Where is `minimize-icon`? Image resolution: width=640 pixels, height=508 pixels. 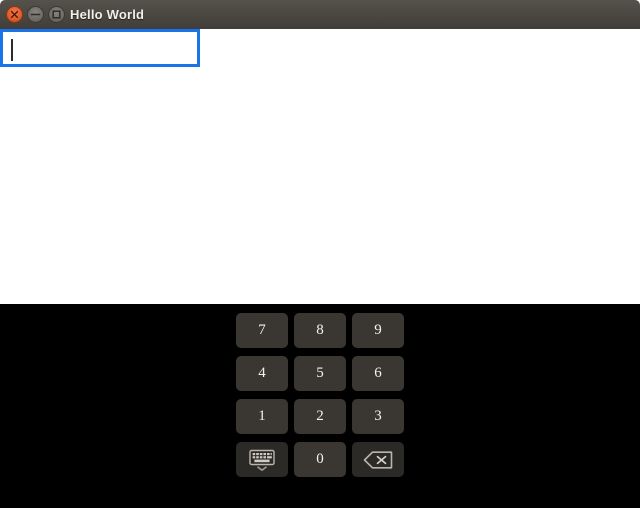
minimize-icon is located at coordinates (35, 14).